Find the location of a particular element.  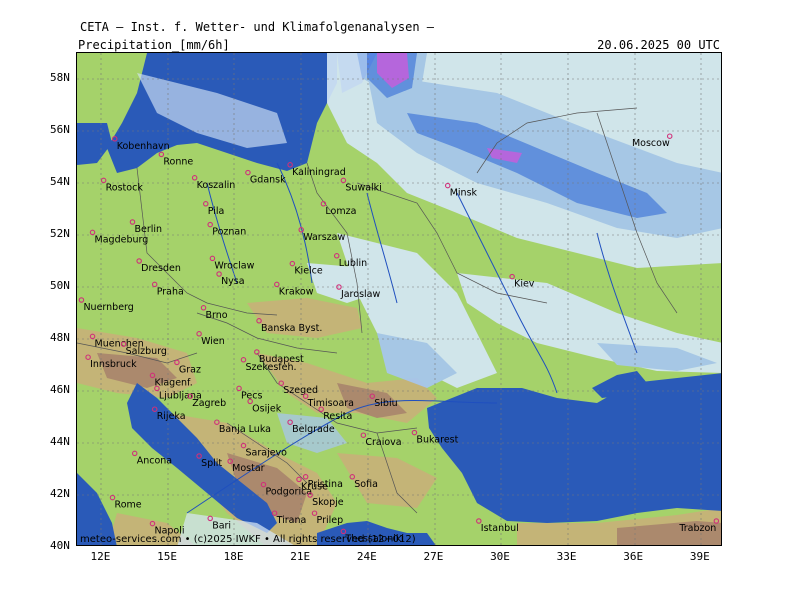

city-label: Lublin is located at coordinates (353, 263).